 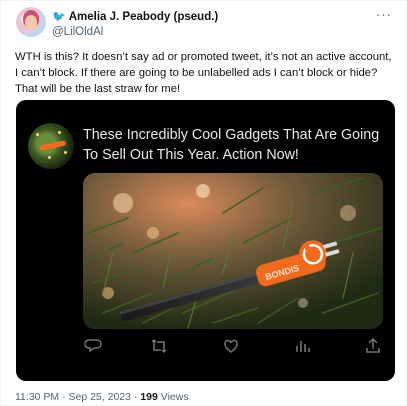 I want to click on display-name: Amelia J. Peabody (pseud.), so click(x=144, y=17).